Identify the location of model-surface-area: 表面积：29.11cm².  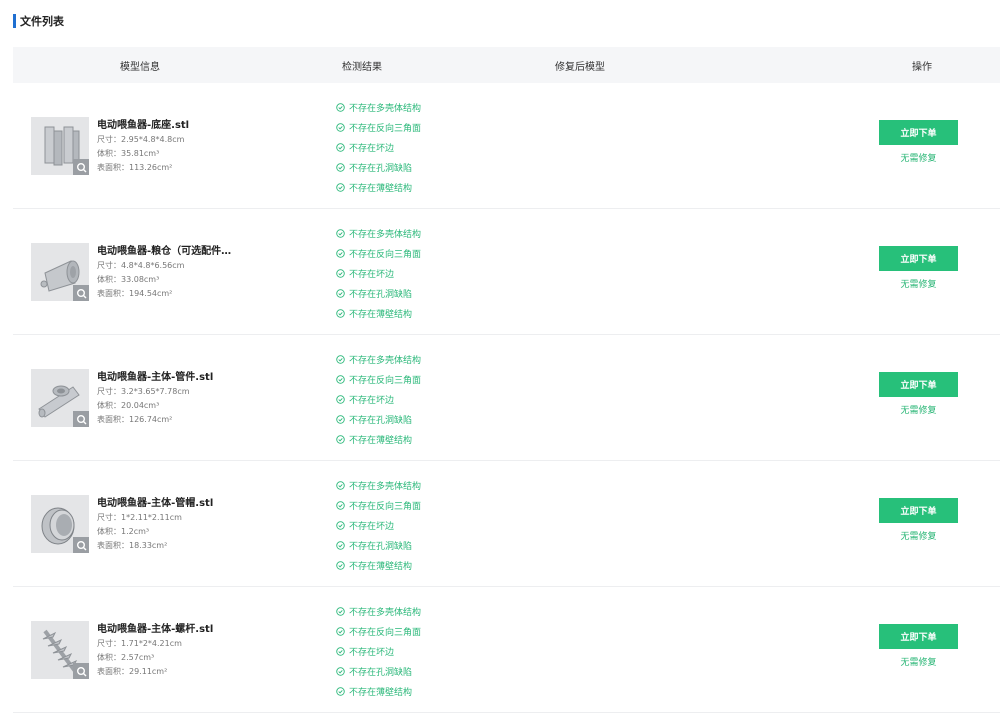
(132, 671).